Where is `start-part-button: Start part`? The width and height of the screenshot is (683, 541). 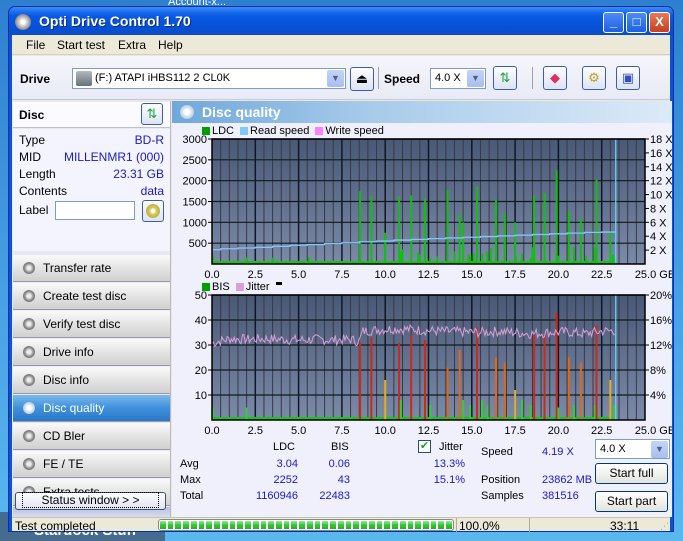
start-part-button: Start part is located at coordinates (631, 501).